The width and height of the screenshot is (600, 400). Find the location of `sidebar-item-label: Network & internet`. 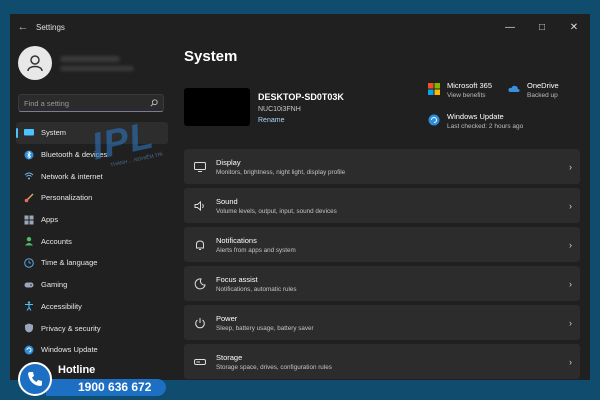

sidebar-item-label: Network & internet is located at coordinates (72, 176).